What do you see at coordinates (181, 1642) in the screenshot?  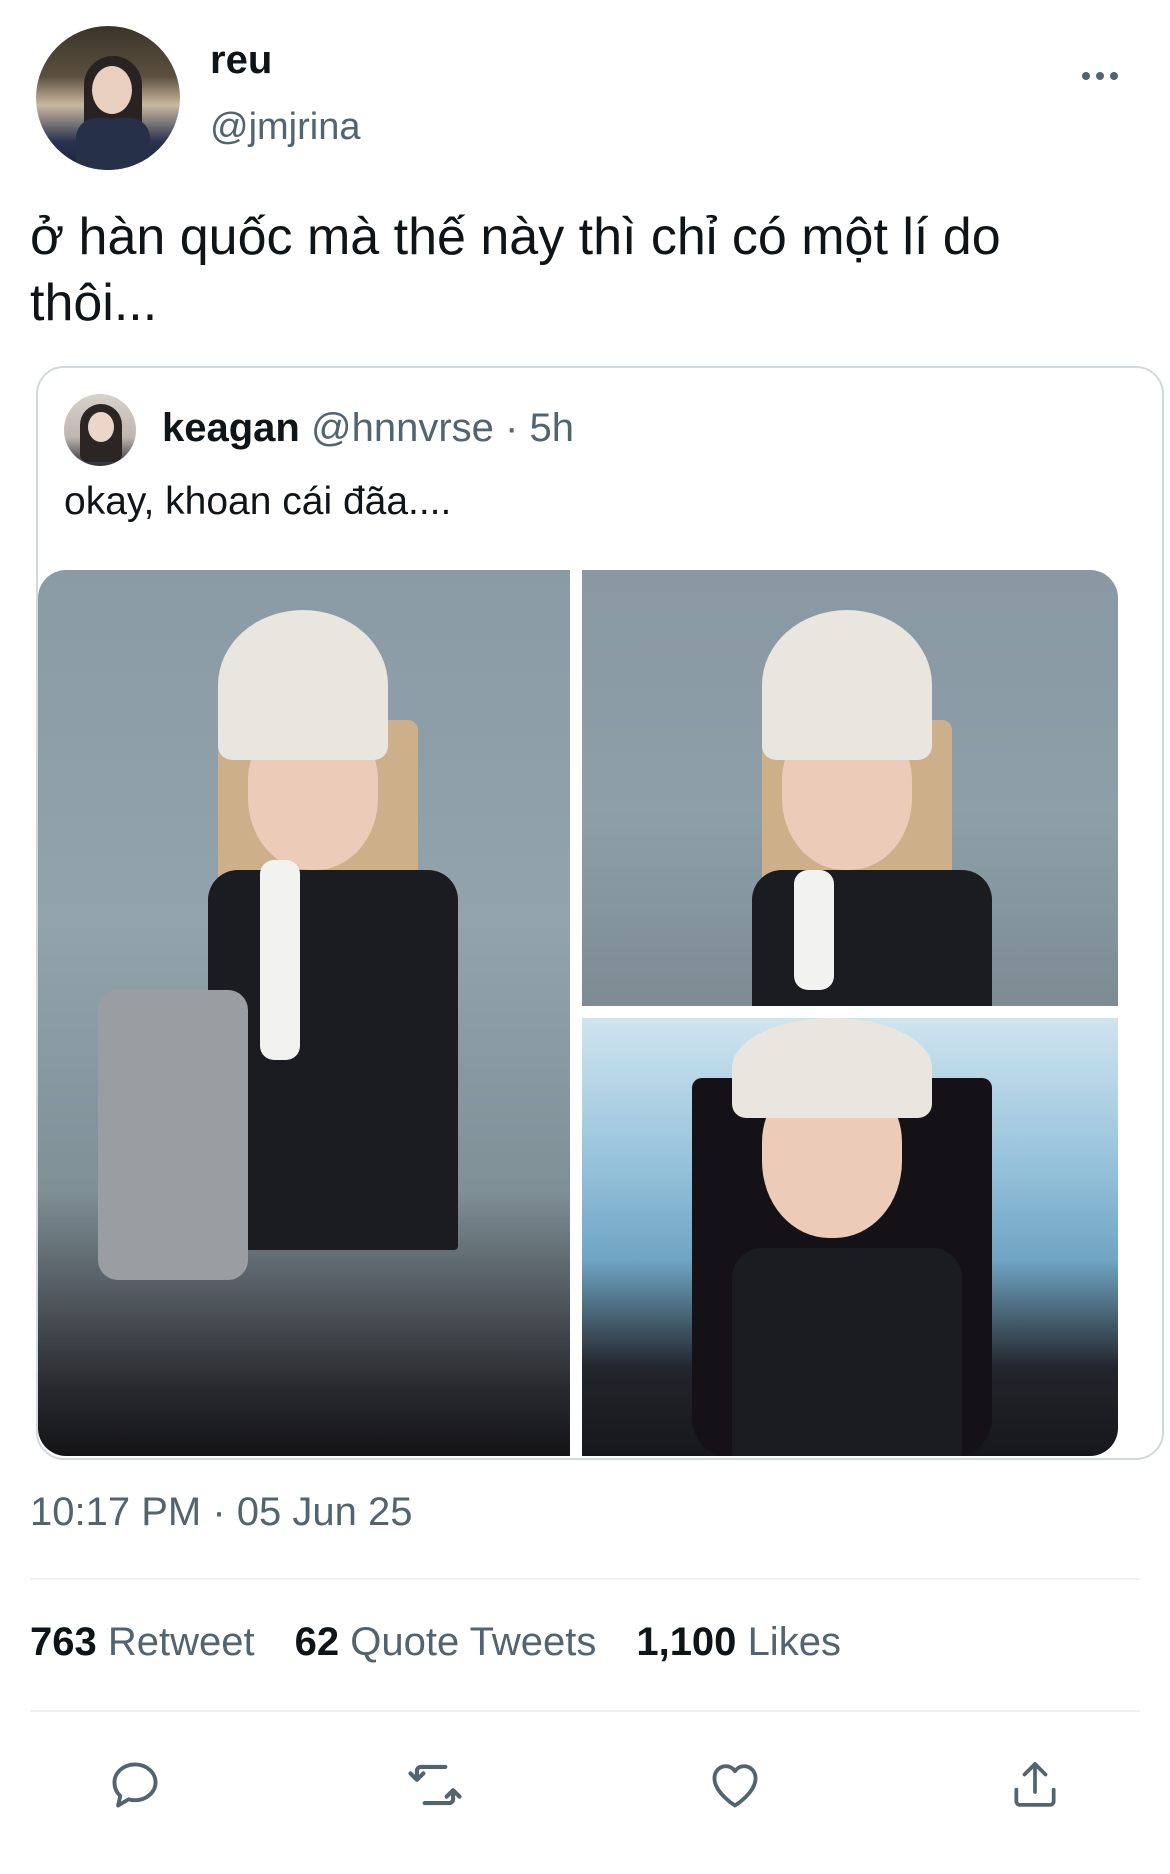 I see `retweet-label: Retweet` at bounding box center [181, 1642].